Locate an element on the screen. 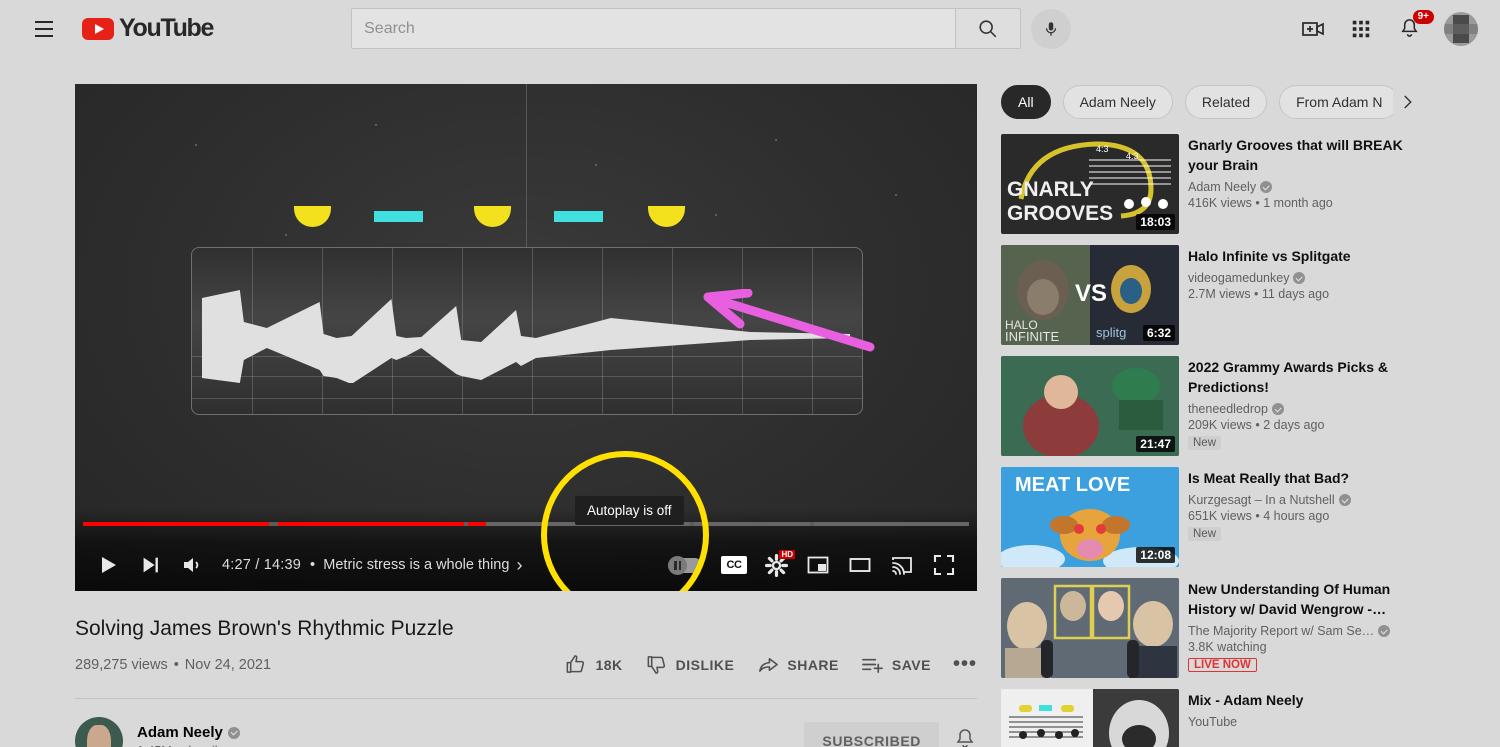  microphone-icon is located at coordinates (1051, 28).